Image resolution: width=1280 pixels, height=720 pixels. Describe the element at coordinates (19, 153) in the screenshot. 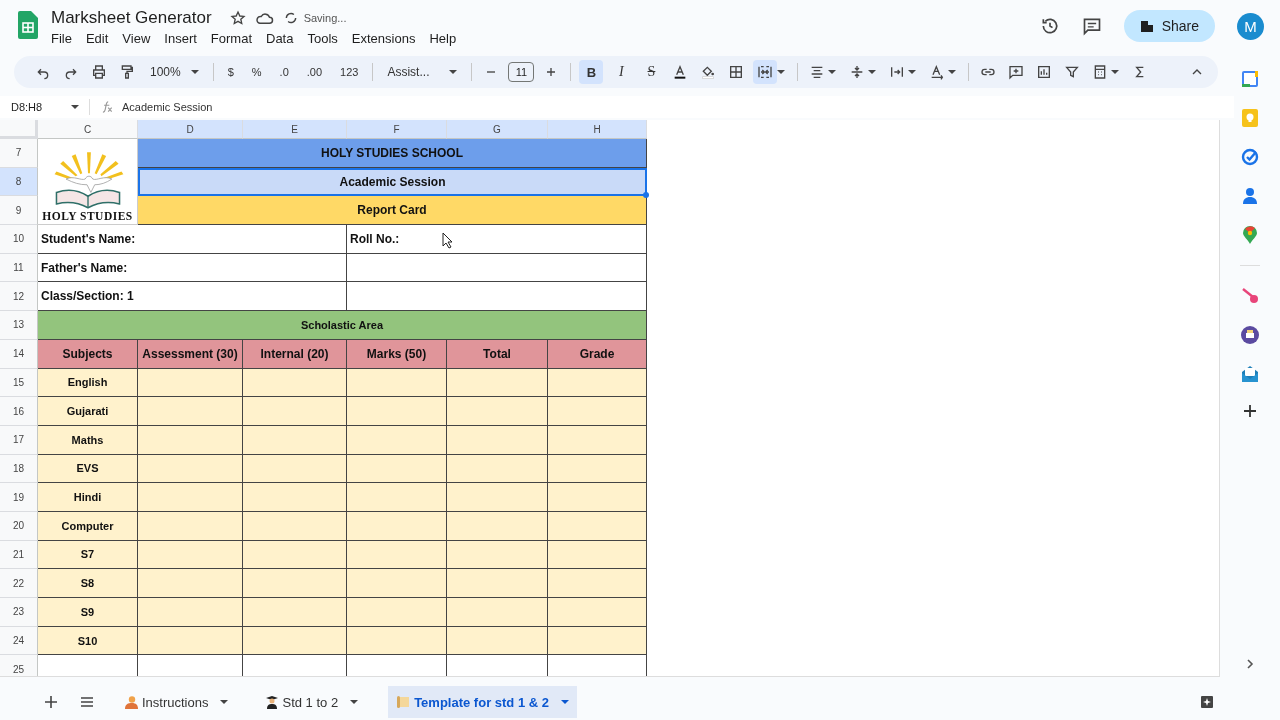

I see `row-header: 7` at that location.